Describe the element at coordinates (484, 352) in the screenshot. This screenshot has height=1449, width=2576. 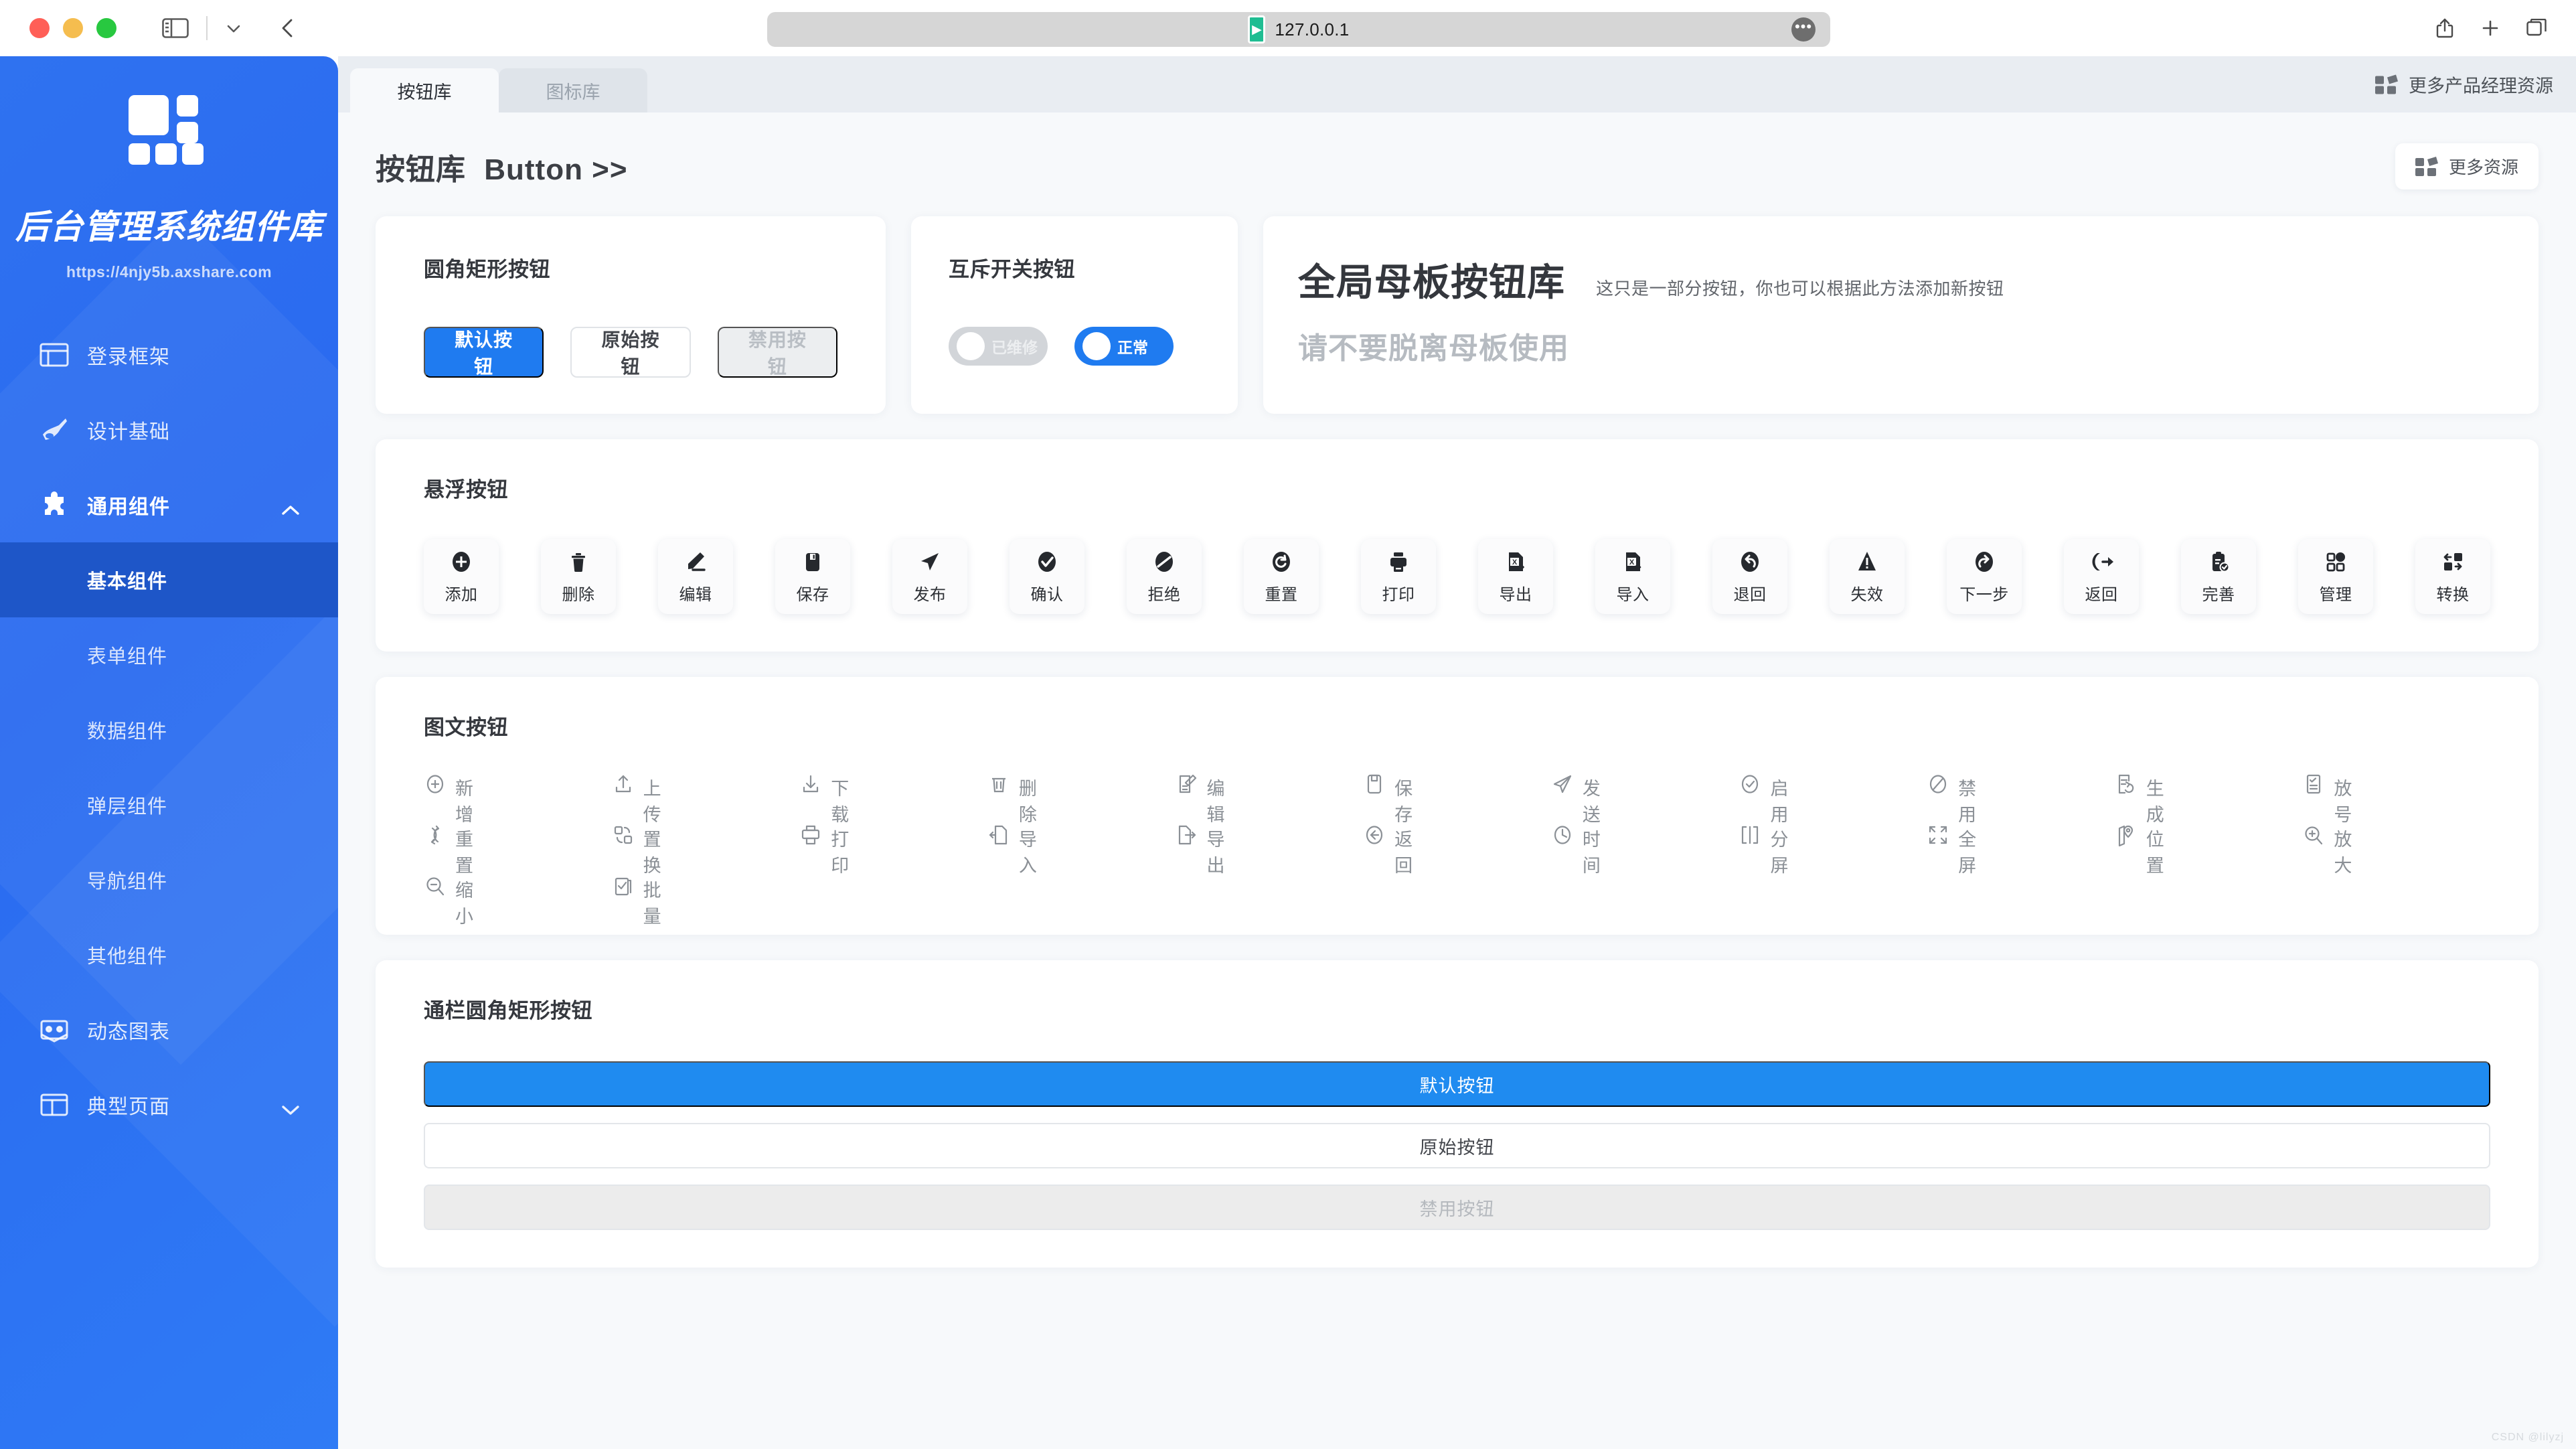
I see `default-button: 默认按钮` at that location.